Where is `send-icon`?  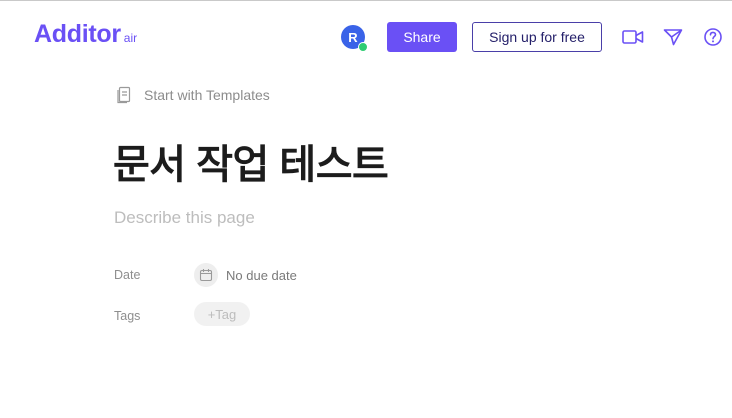 send-icon is located at coordinates (673, 37).